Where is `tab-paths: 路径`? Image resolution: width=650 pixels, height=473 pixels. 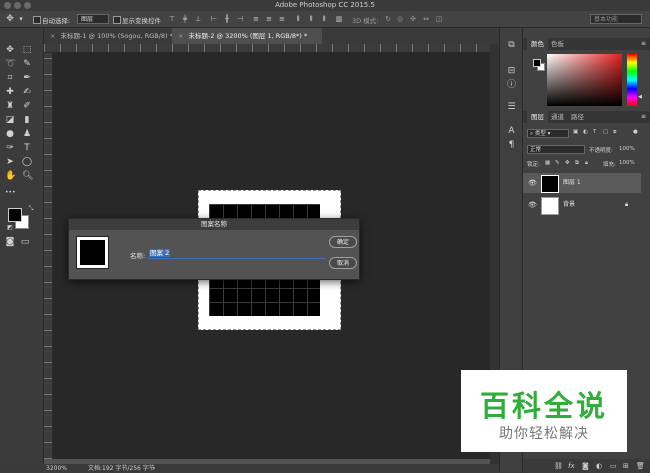 tab-paths: 路径 is located at coordinates (577, 117).